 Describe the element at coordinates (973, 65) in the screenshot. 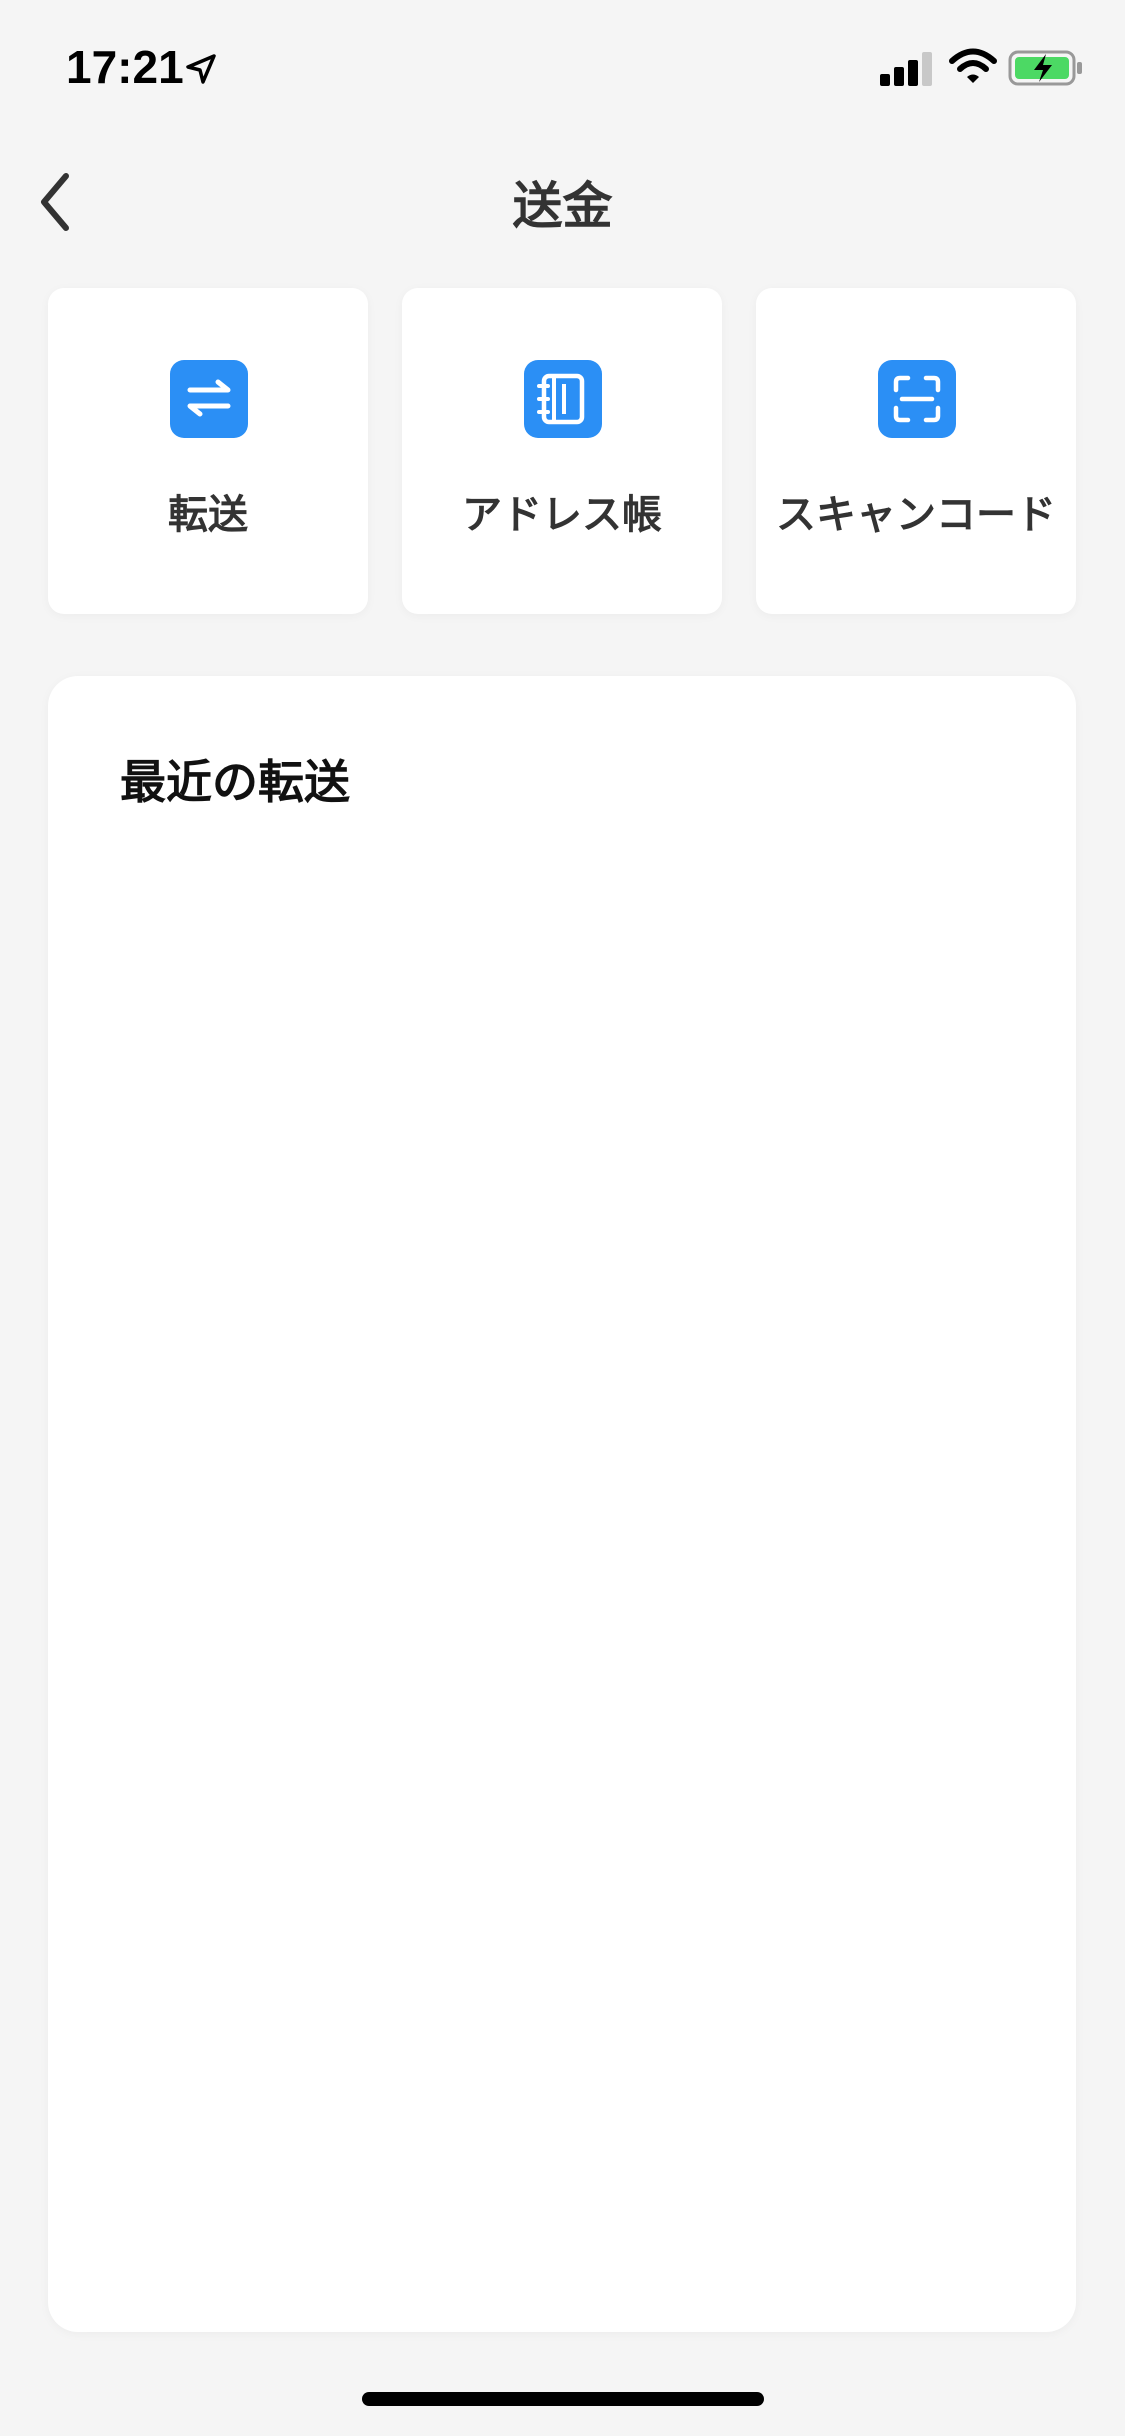

I see `wifi-icon` at that location.